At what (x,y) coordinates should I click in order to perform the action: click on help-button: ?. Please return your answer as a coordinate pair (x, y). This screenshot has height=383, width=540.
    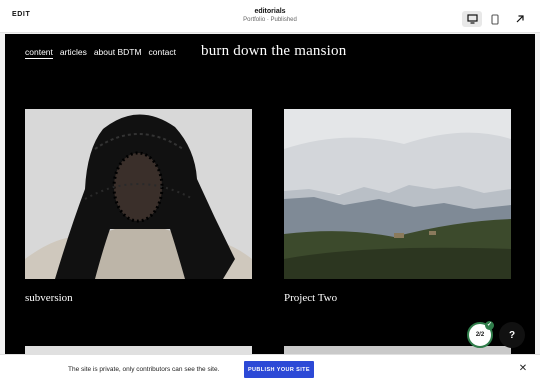
    Looking at the image, I should click on (512, 335).